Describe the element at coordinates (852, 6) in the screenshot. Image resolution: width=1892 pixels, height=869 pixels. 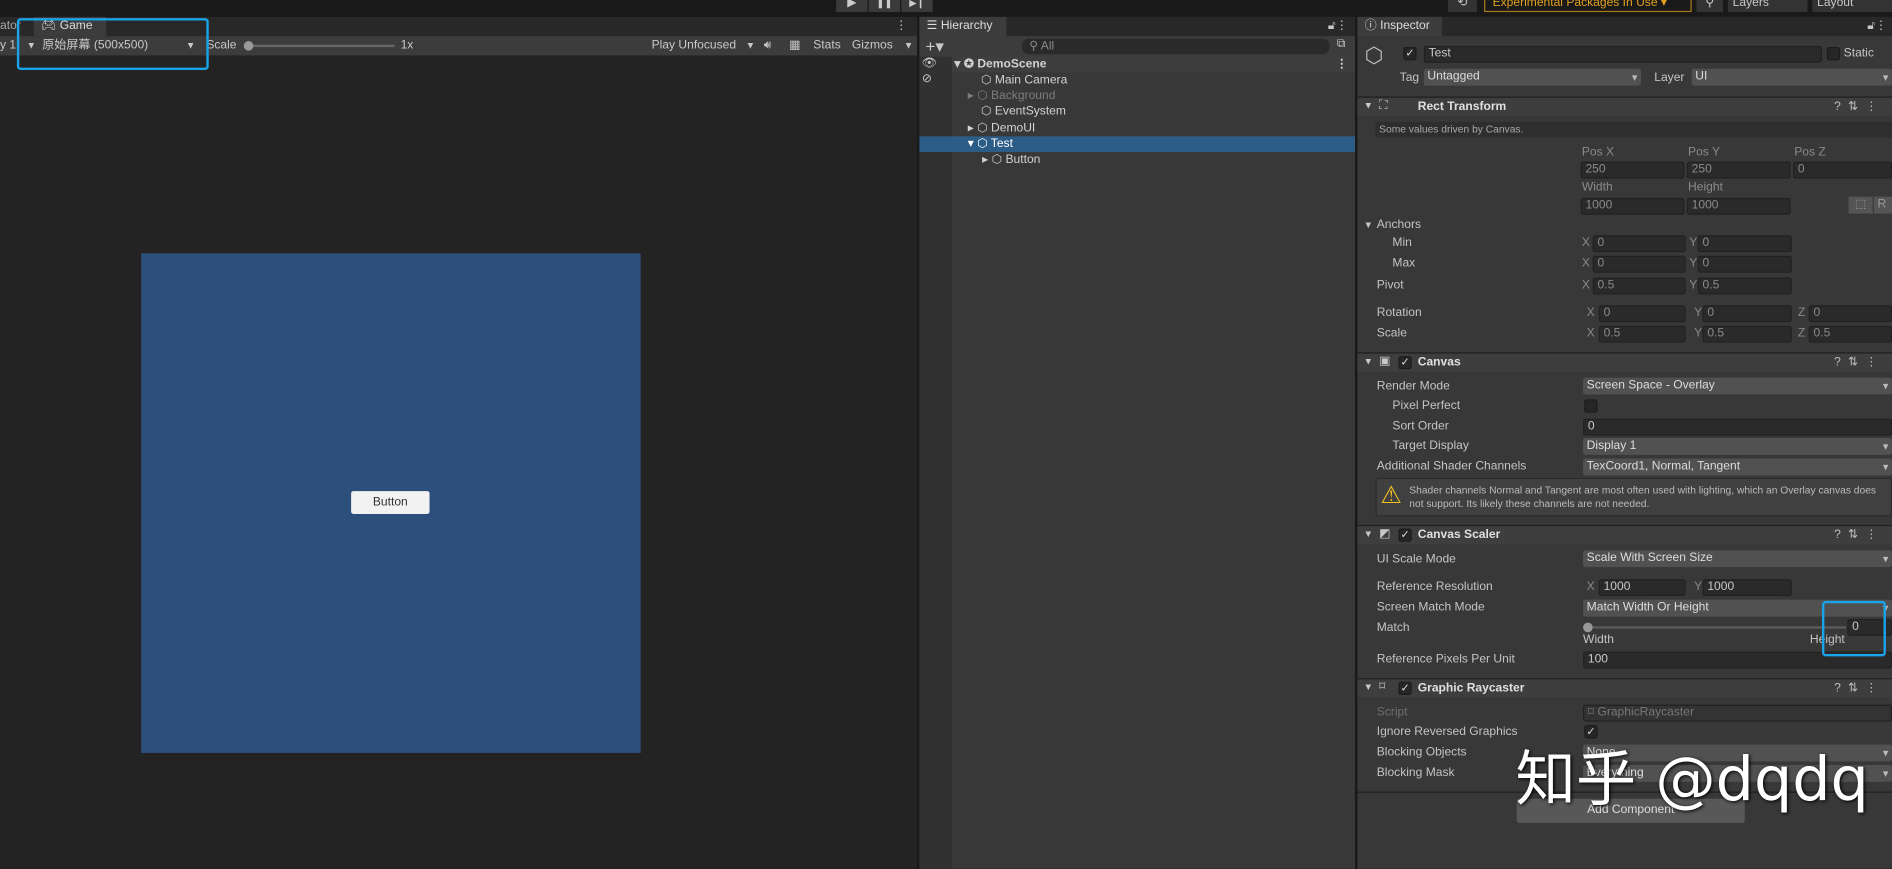
I see `play-button: ▶` at that location.